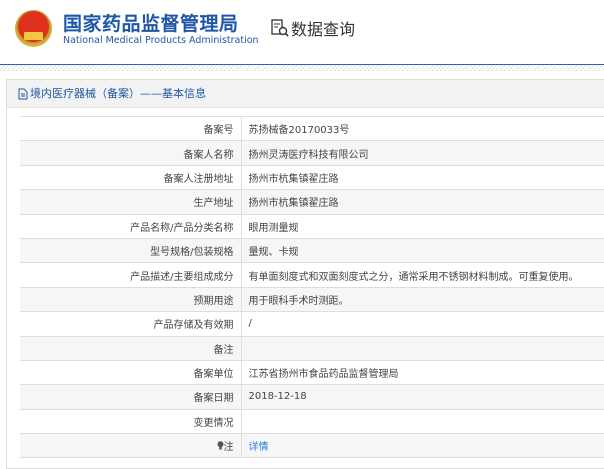 The image size is (604, 469). I want to click on field-value: 2018-12-18, so click(422, 397).